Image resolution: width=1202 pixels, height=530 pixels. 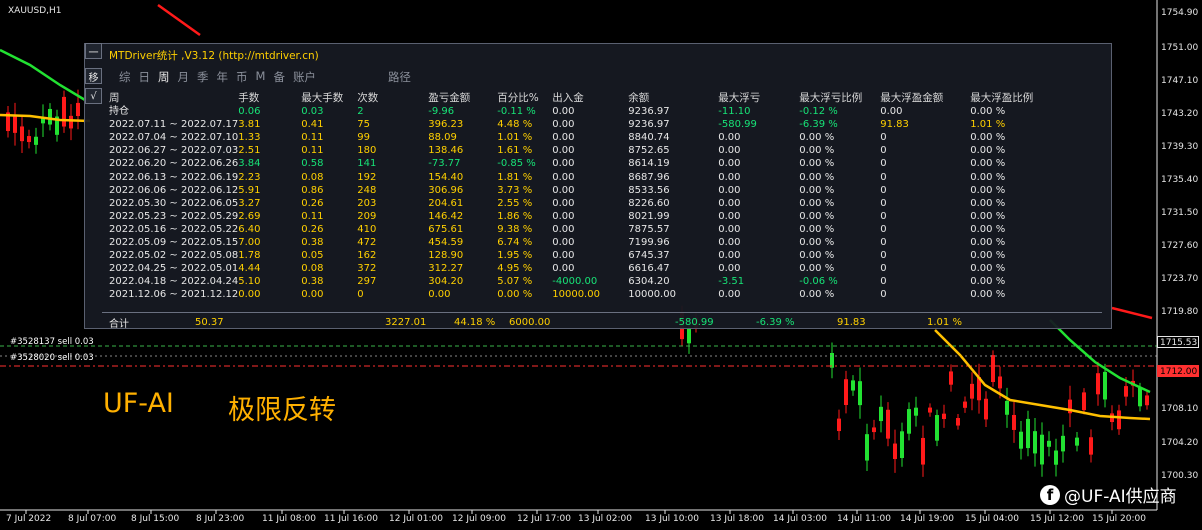 What do you see at coordinates (29, 519) in the screenshot?
I see `time-tick-label: 7 Jul 2022` at bounding box center [29, 519].